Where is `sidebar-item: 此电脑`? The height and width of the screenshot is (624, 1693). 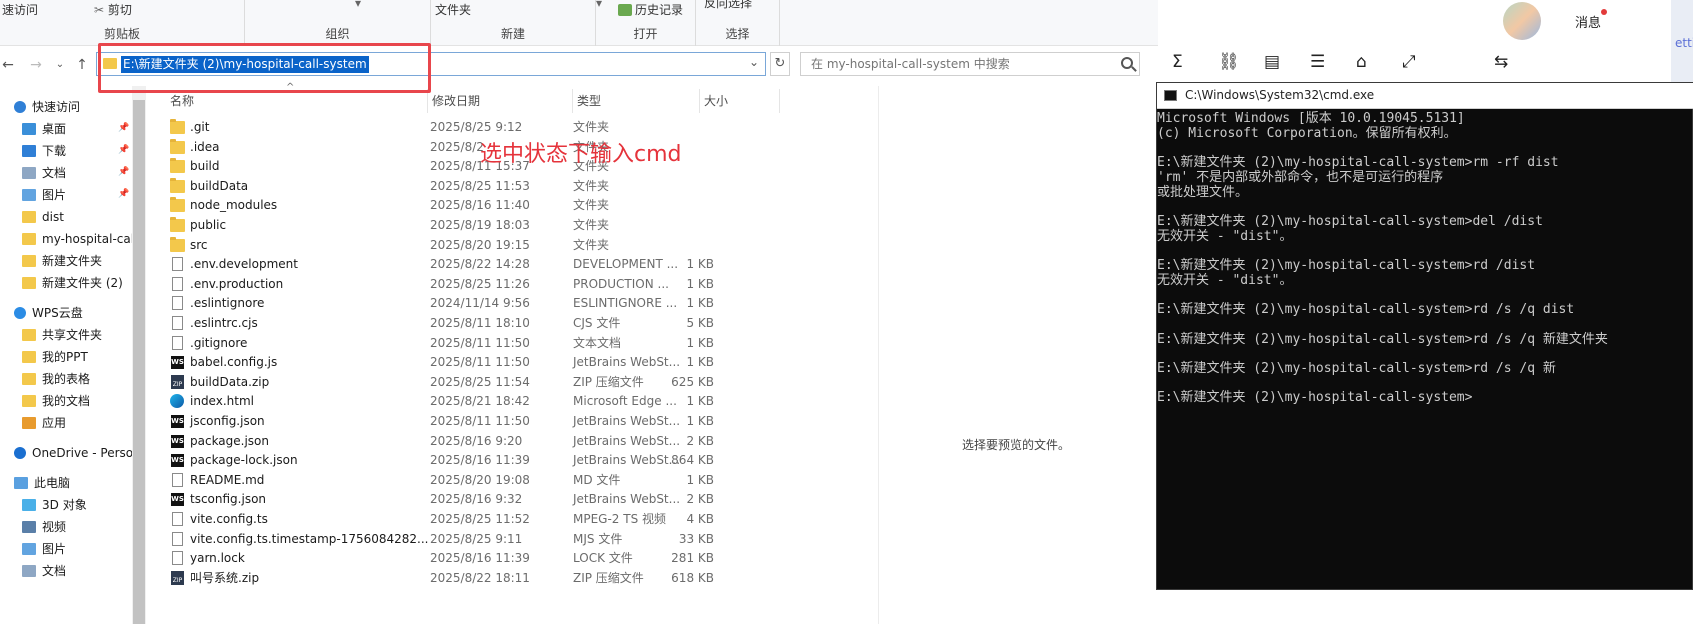 sidebar-item: 此电脑 is located at coordinates (42, 483).